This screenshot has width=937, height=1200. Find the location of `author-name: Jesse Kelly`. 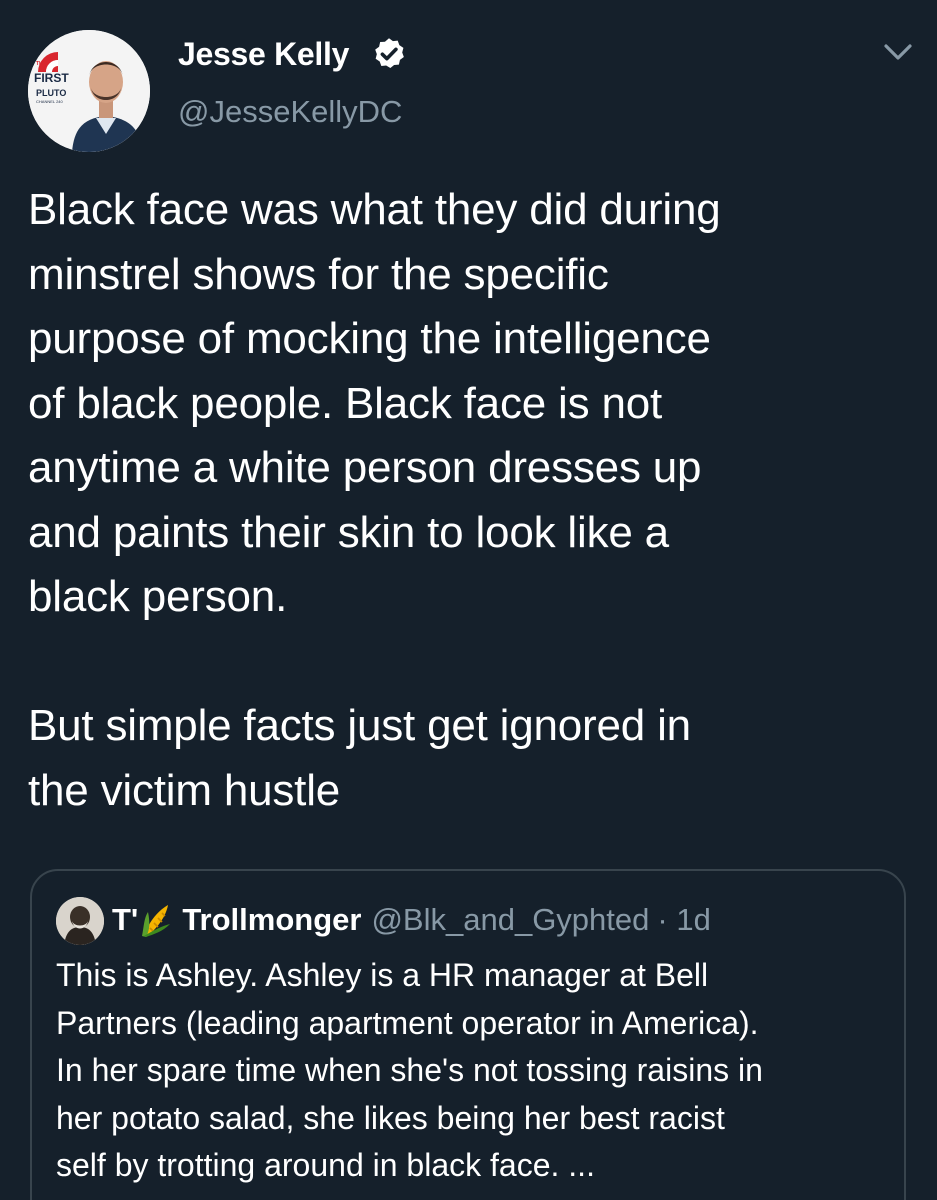

author-name: Jesse Kelly is located at coordinates (263, 54).